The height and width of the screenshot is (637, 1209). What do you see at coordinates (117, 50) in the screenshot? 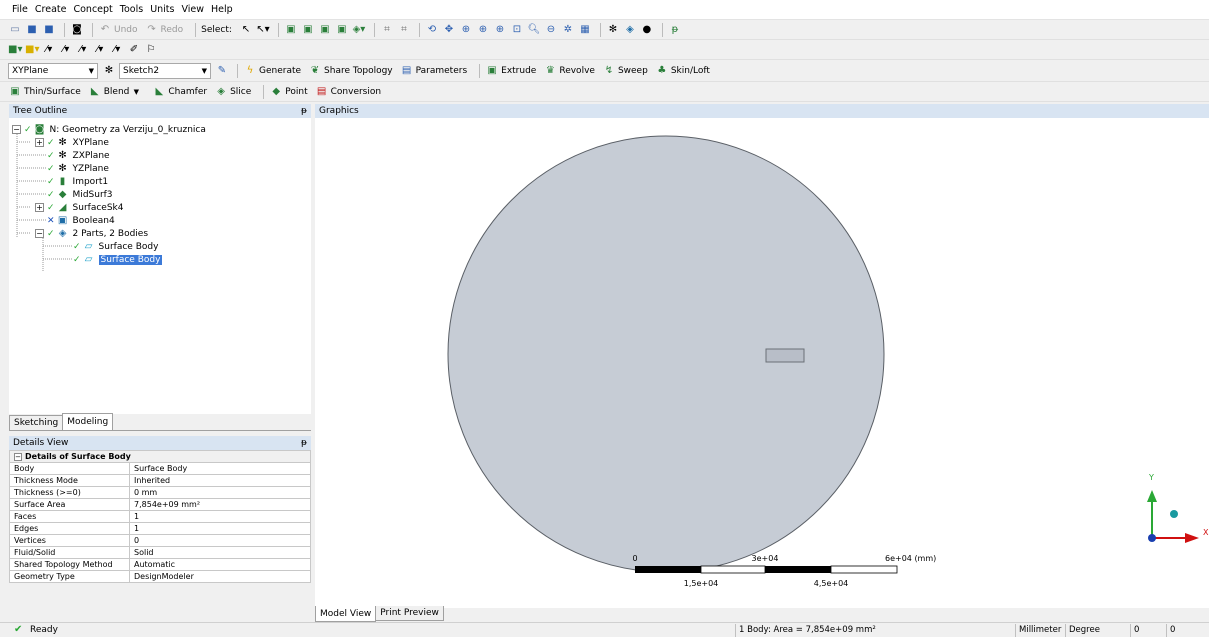
I see `edge-style-icon-5: ⁄▾` at bounding box center [117, 50].